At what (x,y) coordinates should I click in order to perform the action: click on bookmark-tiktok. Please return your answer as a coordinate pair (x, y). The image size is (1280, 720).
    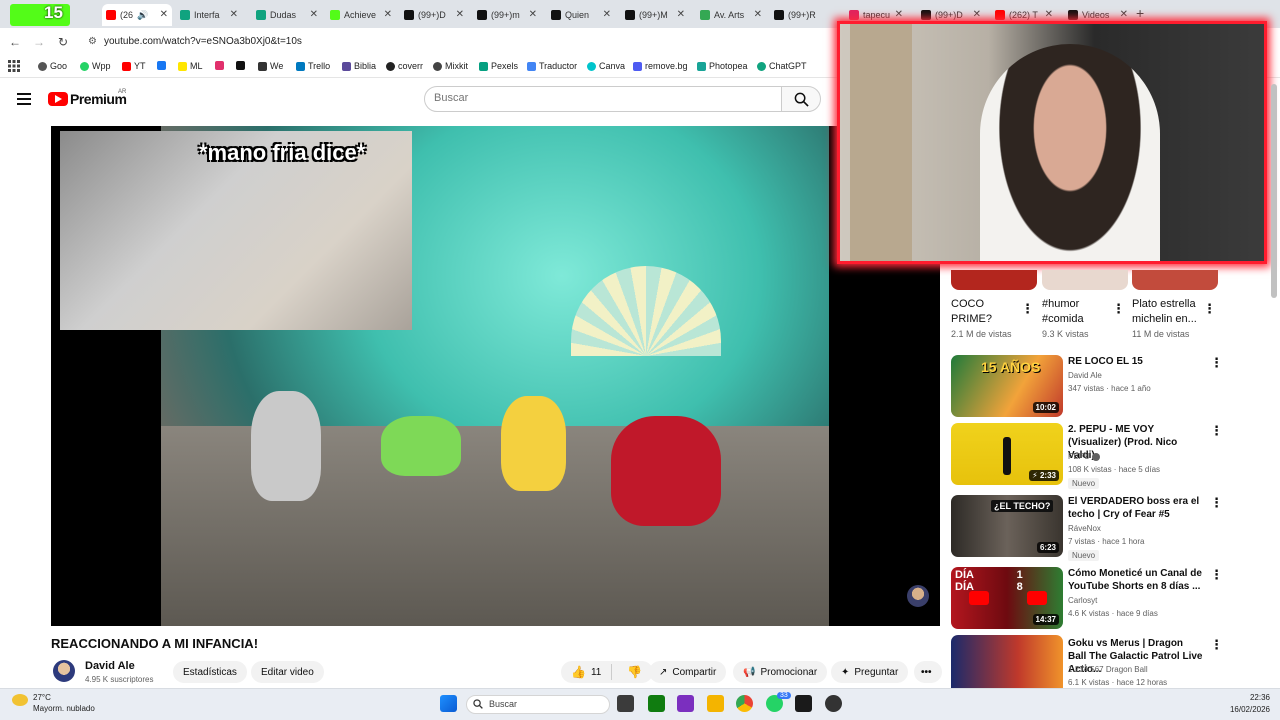
    Looking at the image, I should click on (240, 65).